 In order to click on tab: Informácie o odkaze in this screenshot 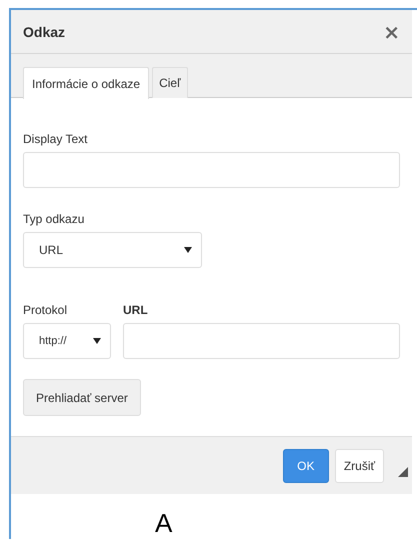, I will do `click(86, 83)`.